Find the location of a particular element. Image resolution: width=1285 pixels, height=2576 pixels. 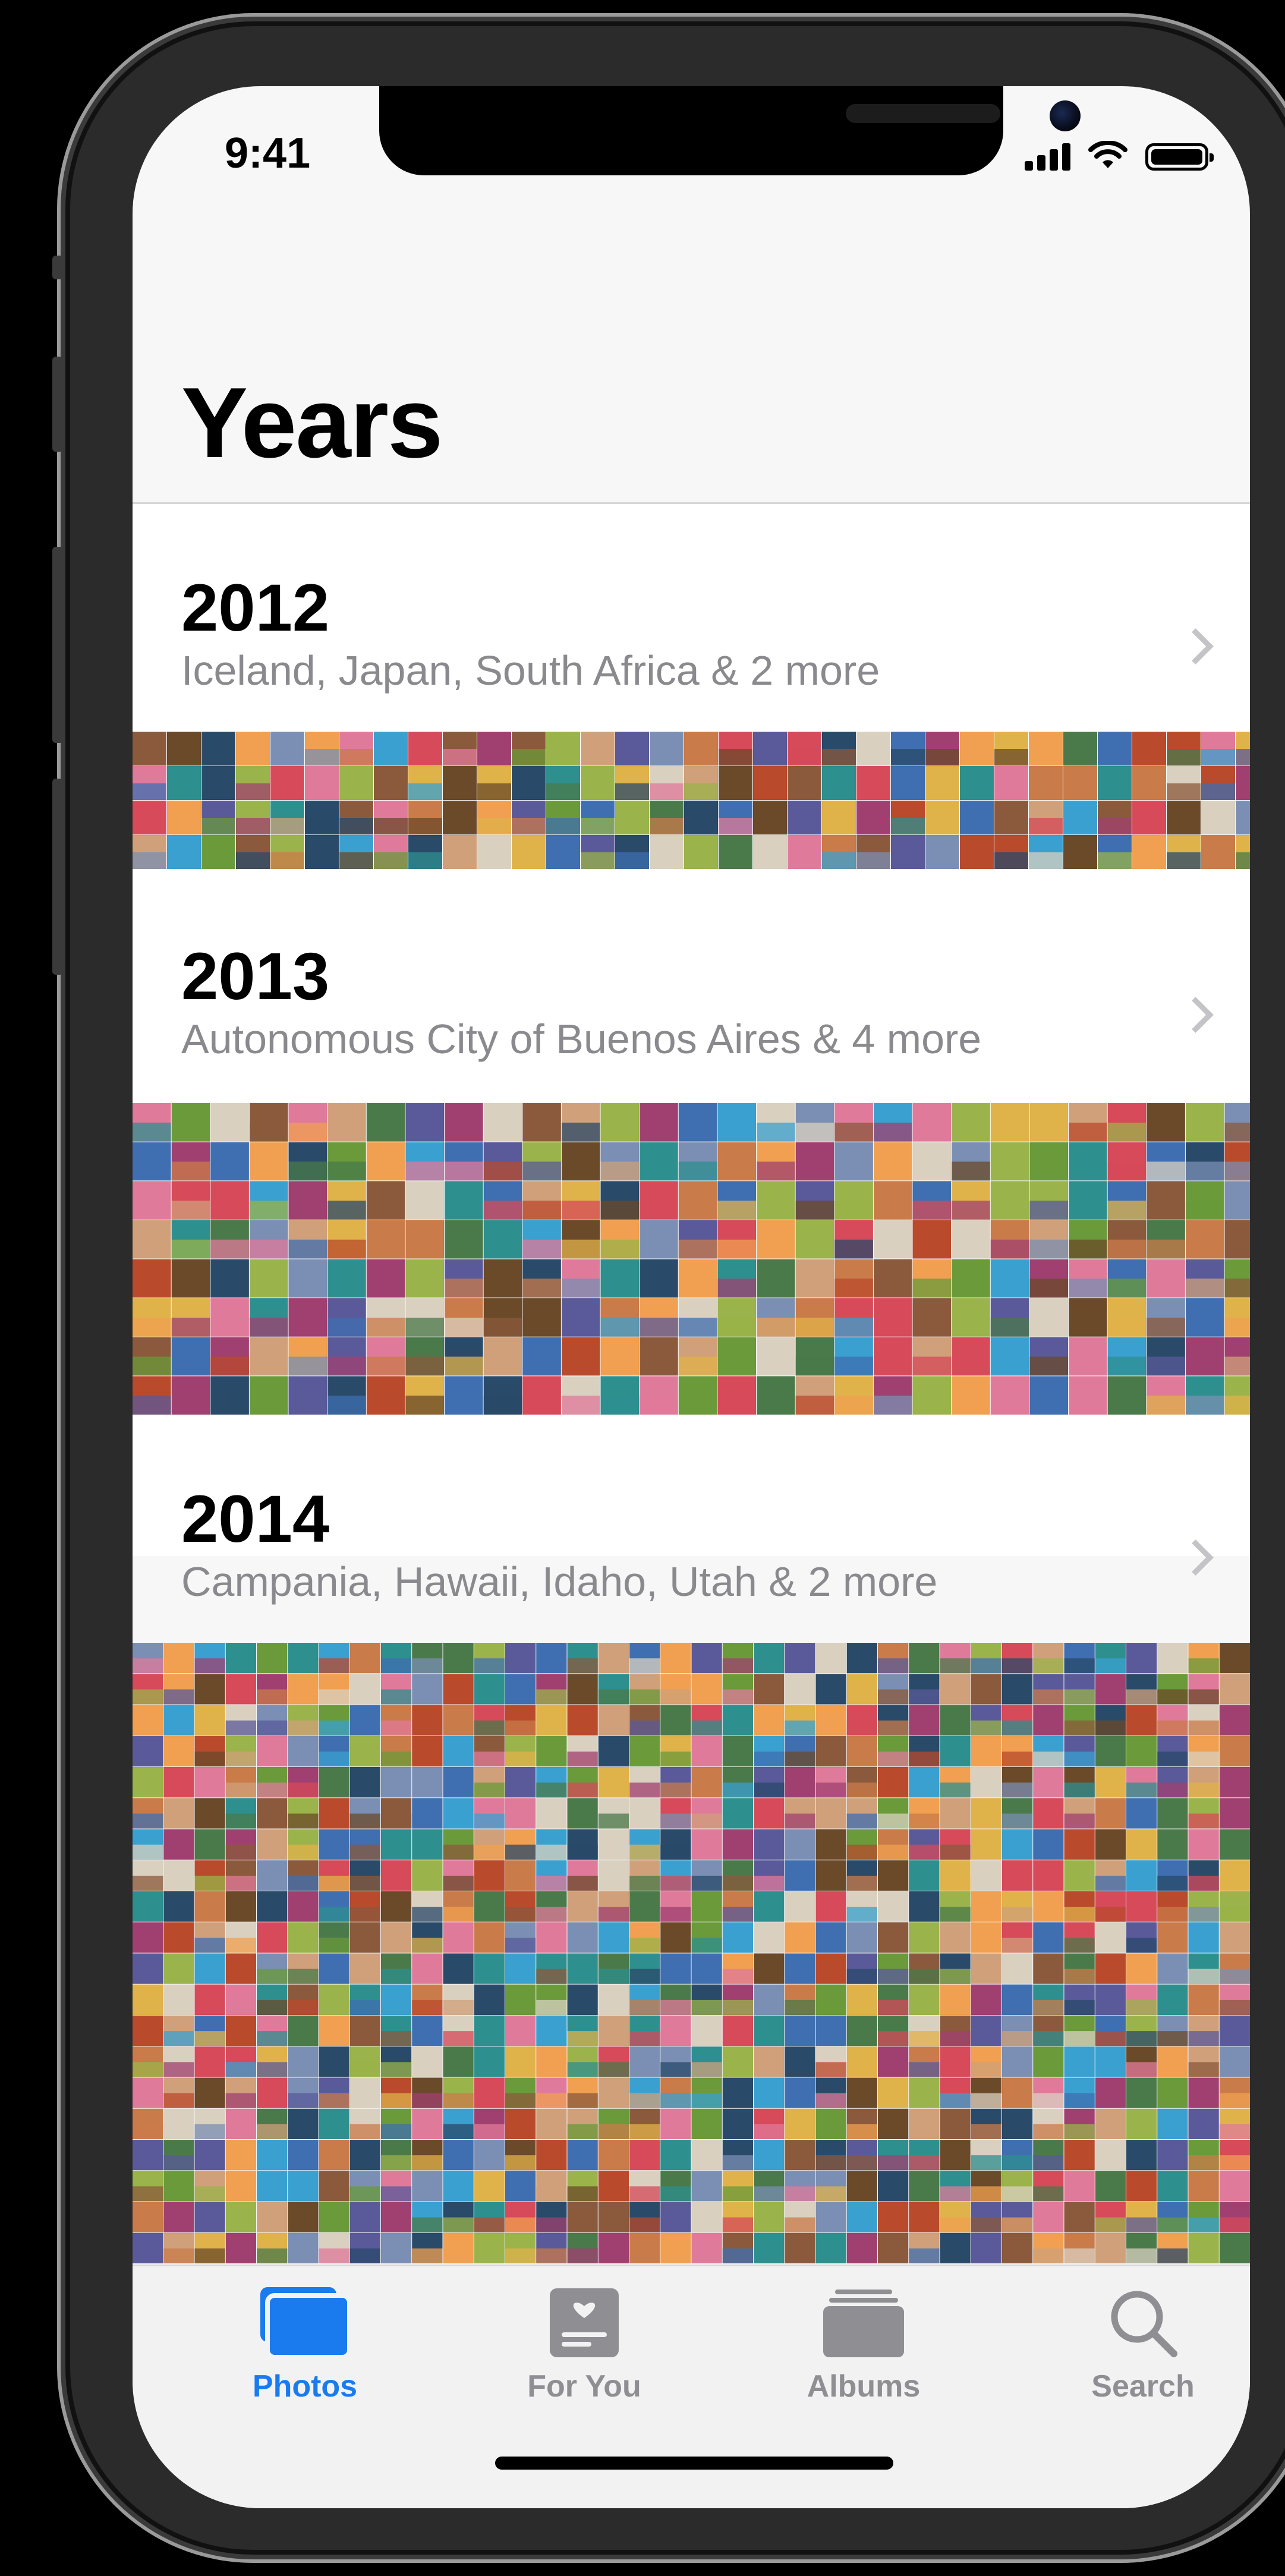

tab-photos: Photos is located at coordinates (305, 2345).